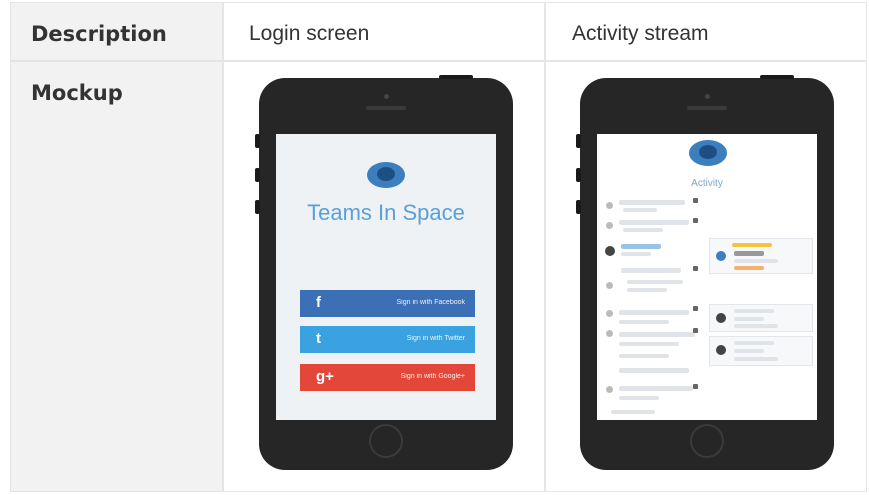 This screenshot has height=495, width=869. Describe the element at coordinates (387, 377) in the screenshot. I see `google-signin-button: g+ Sign in with Google+` at that location.